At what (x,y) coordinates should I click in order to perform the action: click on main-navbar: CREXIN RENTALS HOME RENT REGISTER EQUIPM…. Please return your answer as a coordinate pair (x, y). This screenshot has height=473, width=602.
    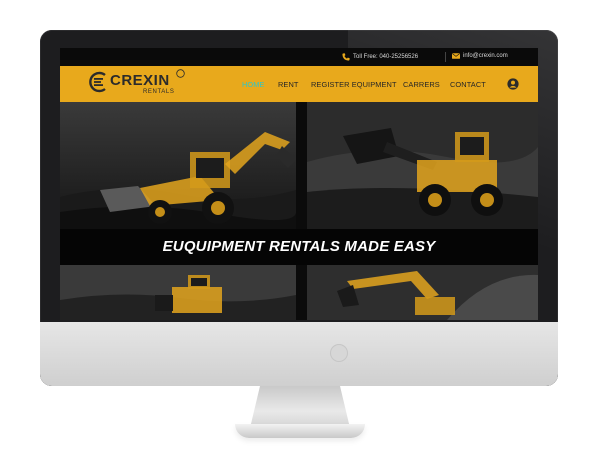
    Looking at the image, I should click on (299, 84).